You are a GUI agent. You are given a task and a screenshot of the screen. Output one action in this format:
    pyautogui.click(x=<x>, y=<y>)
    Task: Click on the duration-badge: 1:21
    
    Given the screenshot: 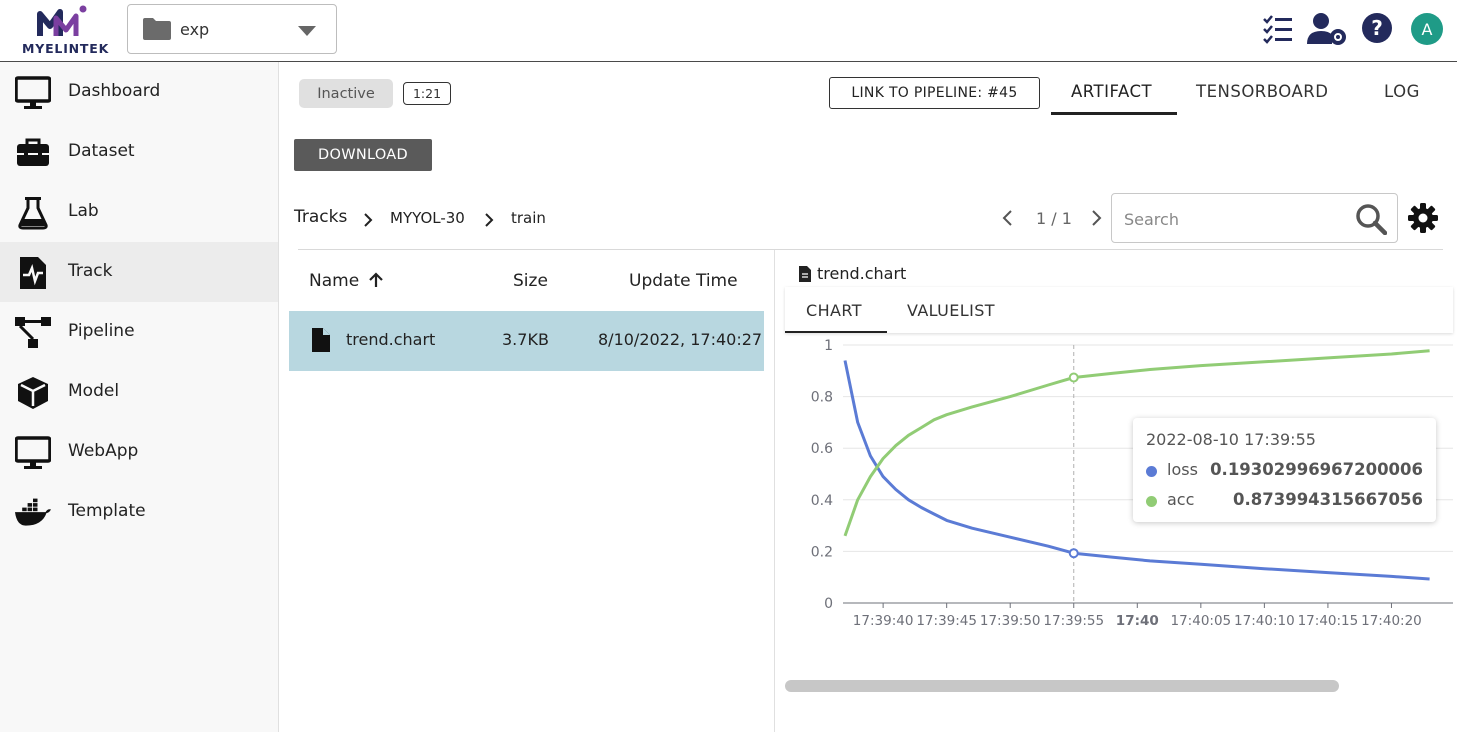 What is the action you would take?
    pyautogui.click(x=427, y=93)
    